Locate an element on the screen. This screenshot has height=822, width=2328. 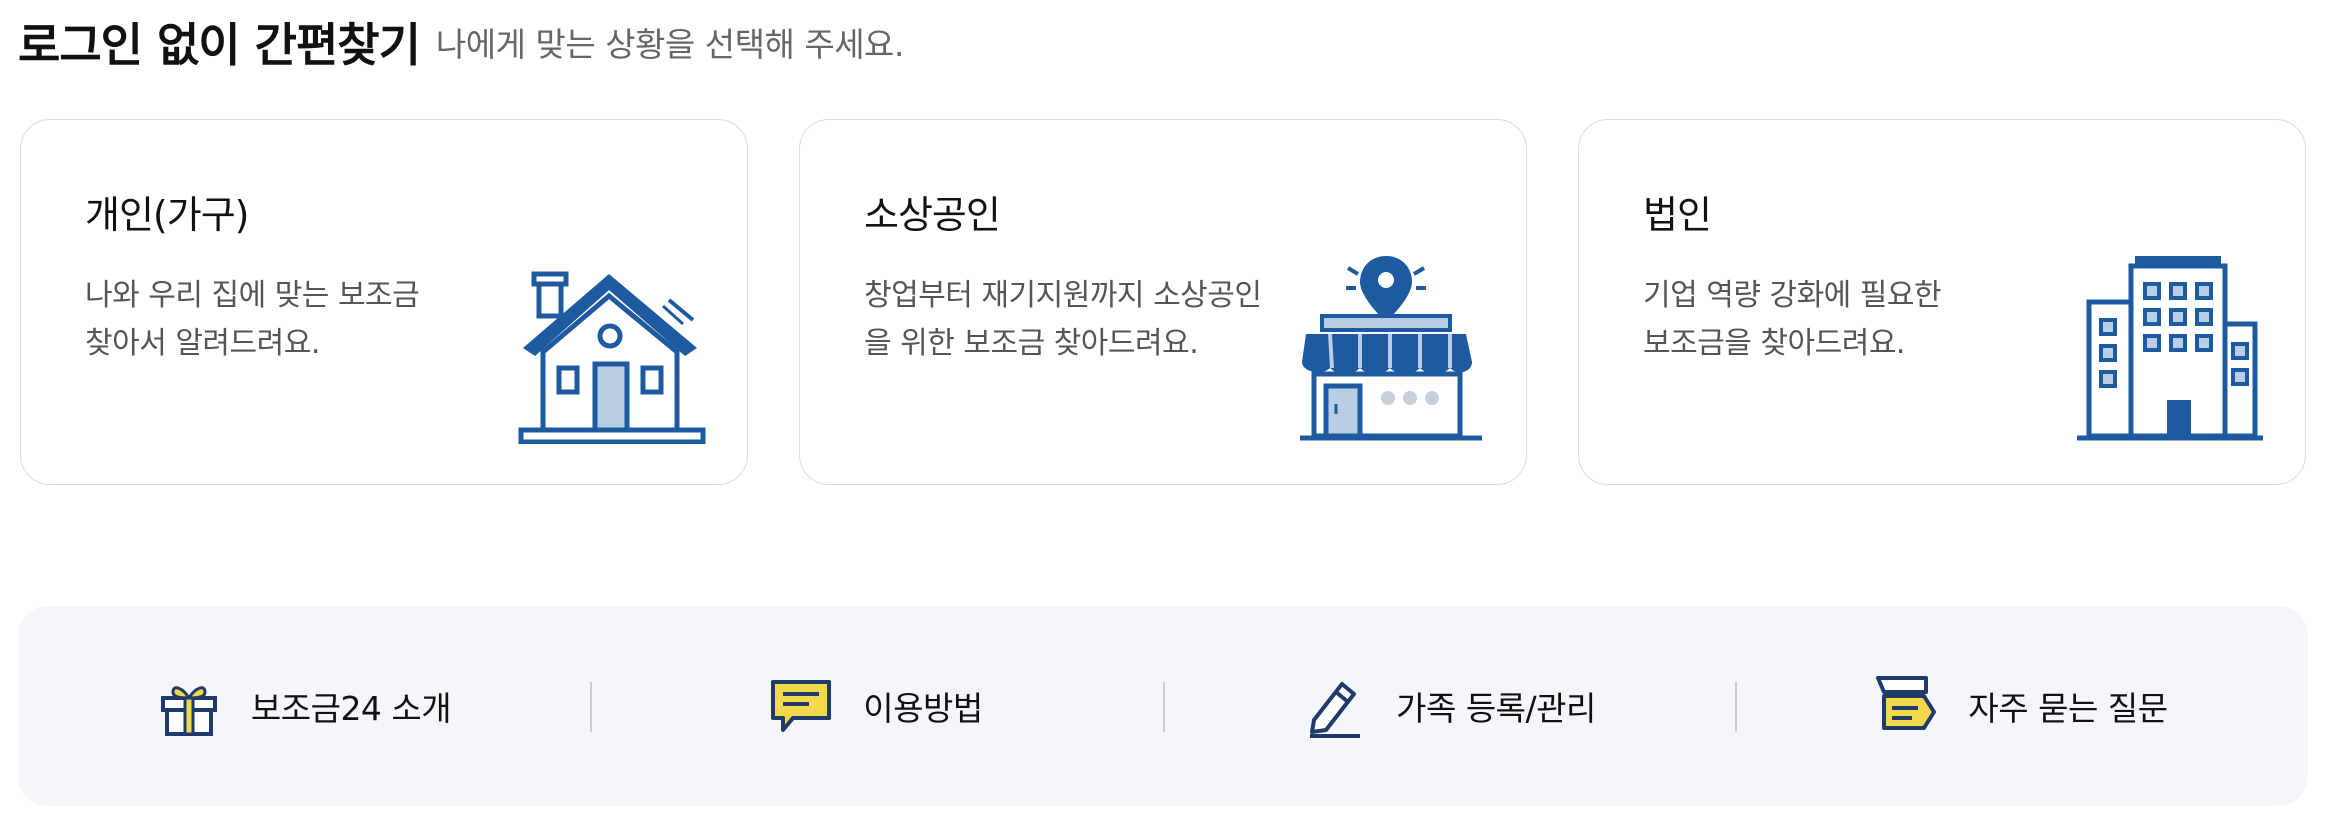
card-description-line: 창업부터 재기지원까지 소상공인 is located at coordinates (1063, 295).